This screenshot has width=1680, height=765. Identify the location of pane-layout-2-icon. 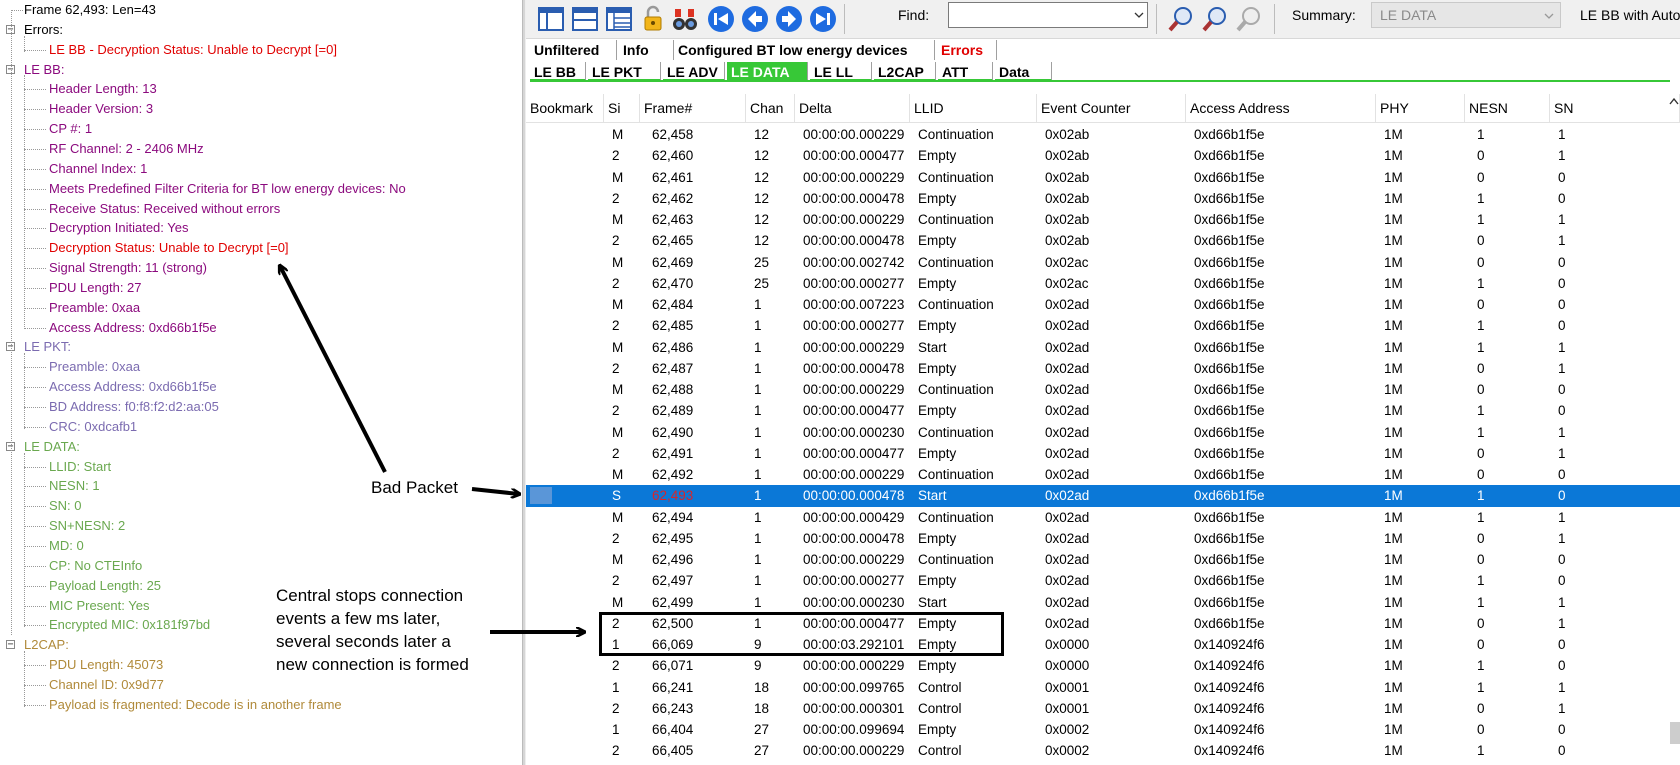
(585, 19).